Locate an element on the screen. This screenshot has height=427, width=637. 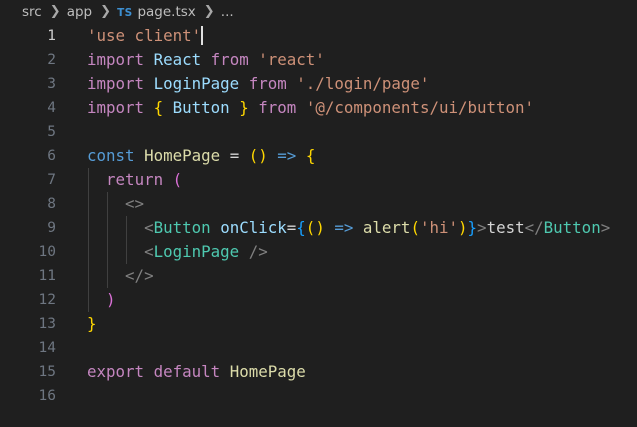
keyword: export is located at coordinates (116, 371).